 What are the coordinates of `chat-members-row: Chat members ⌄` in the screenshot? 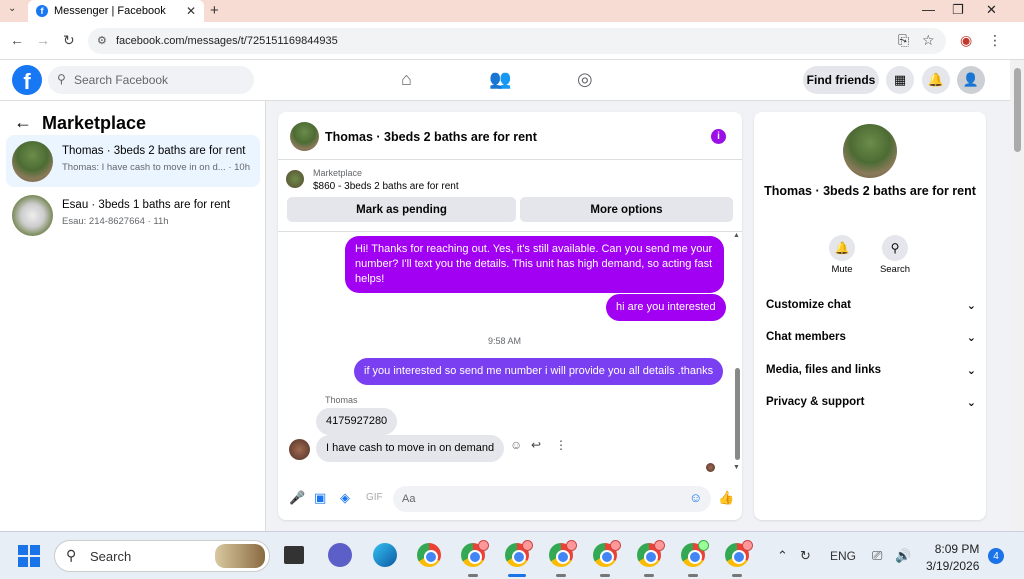 It's located at (871, 341).